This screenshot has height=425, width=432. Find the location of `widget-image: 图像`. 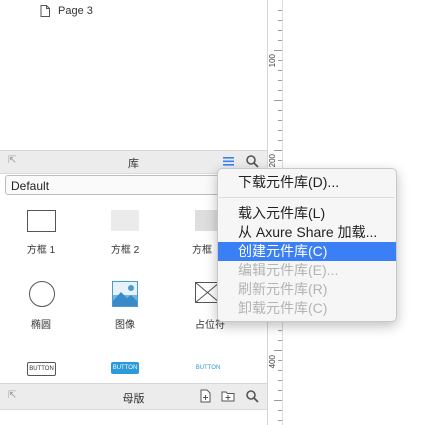

widget-image: 图像 is located at coordinates (125, 305).